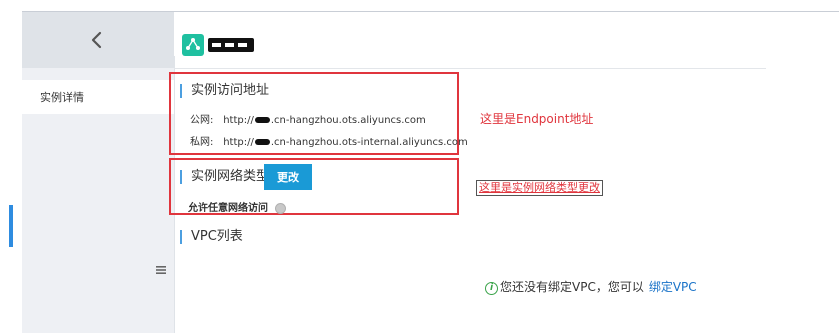 The height and width of the screenshot is (333, 839). What do you see at coordinates (228, 208) in the screenshot?
I see `allow-any-network-label: 允许任意网络访问` at bounding box center [228, 208].